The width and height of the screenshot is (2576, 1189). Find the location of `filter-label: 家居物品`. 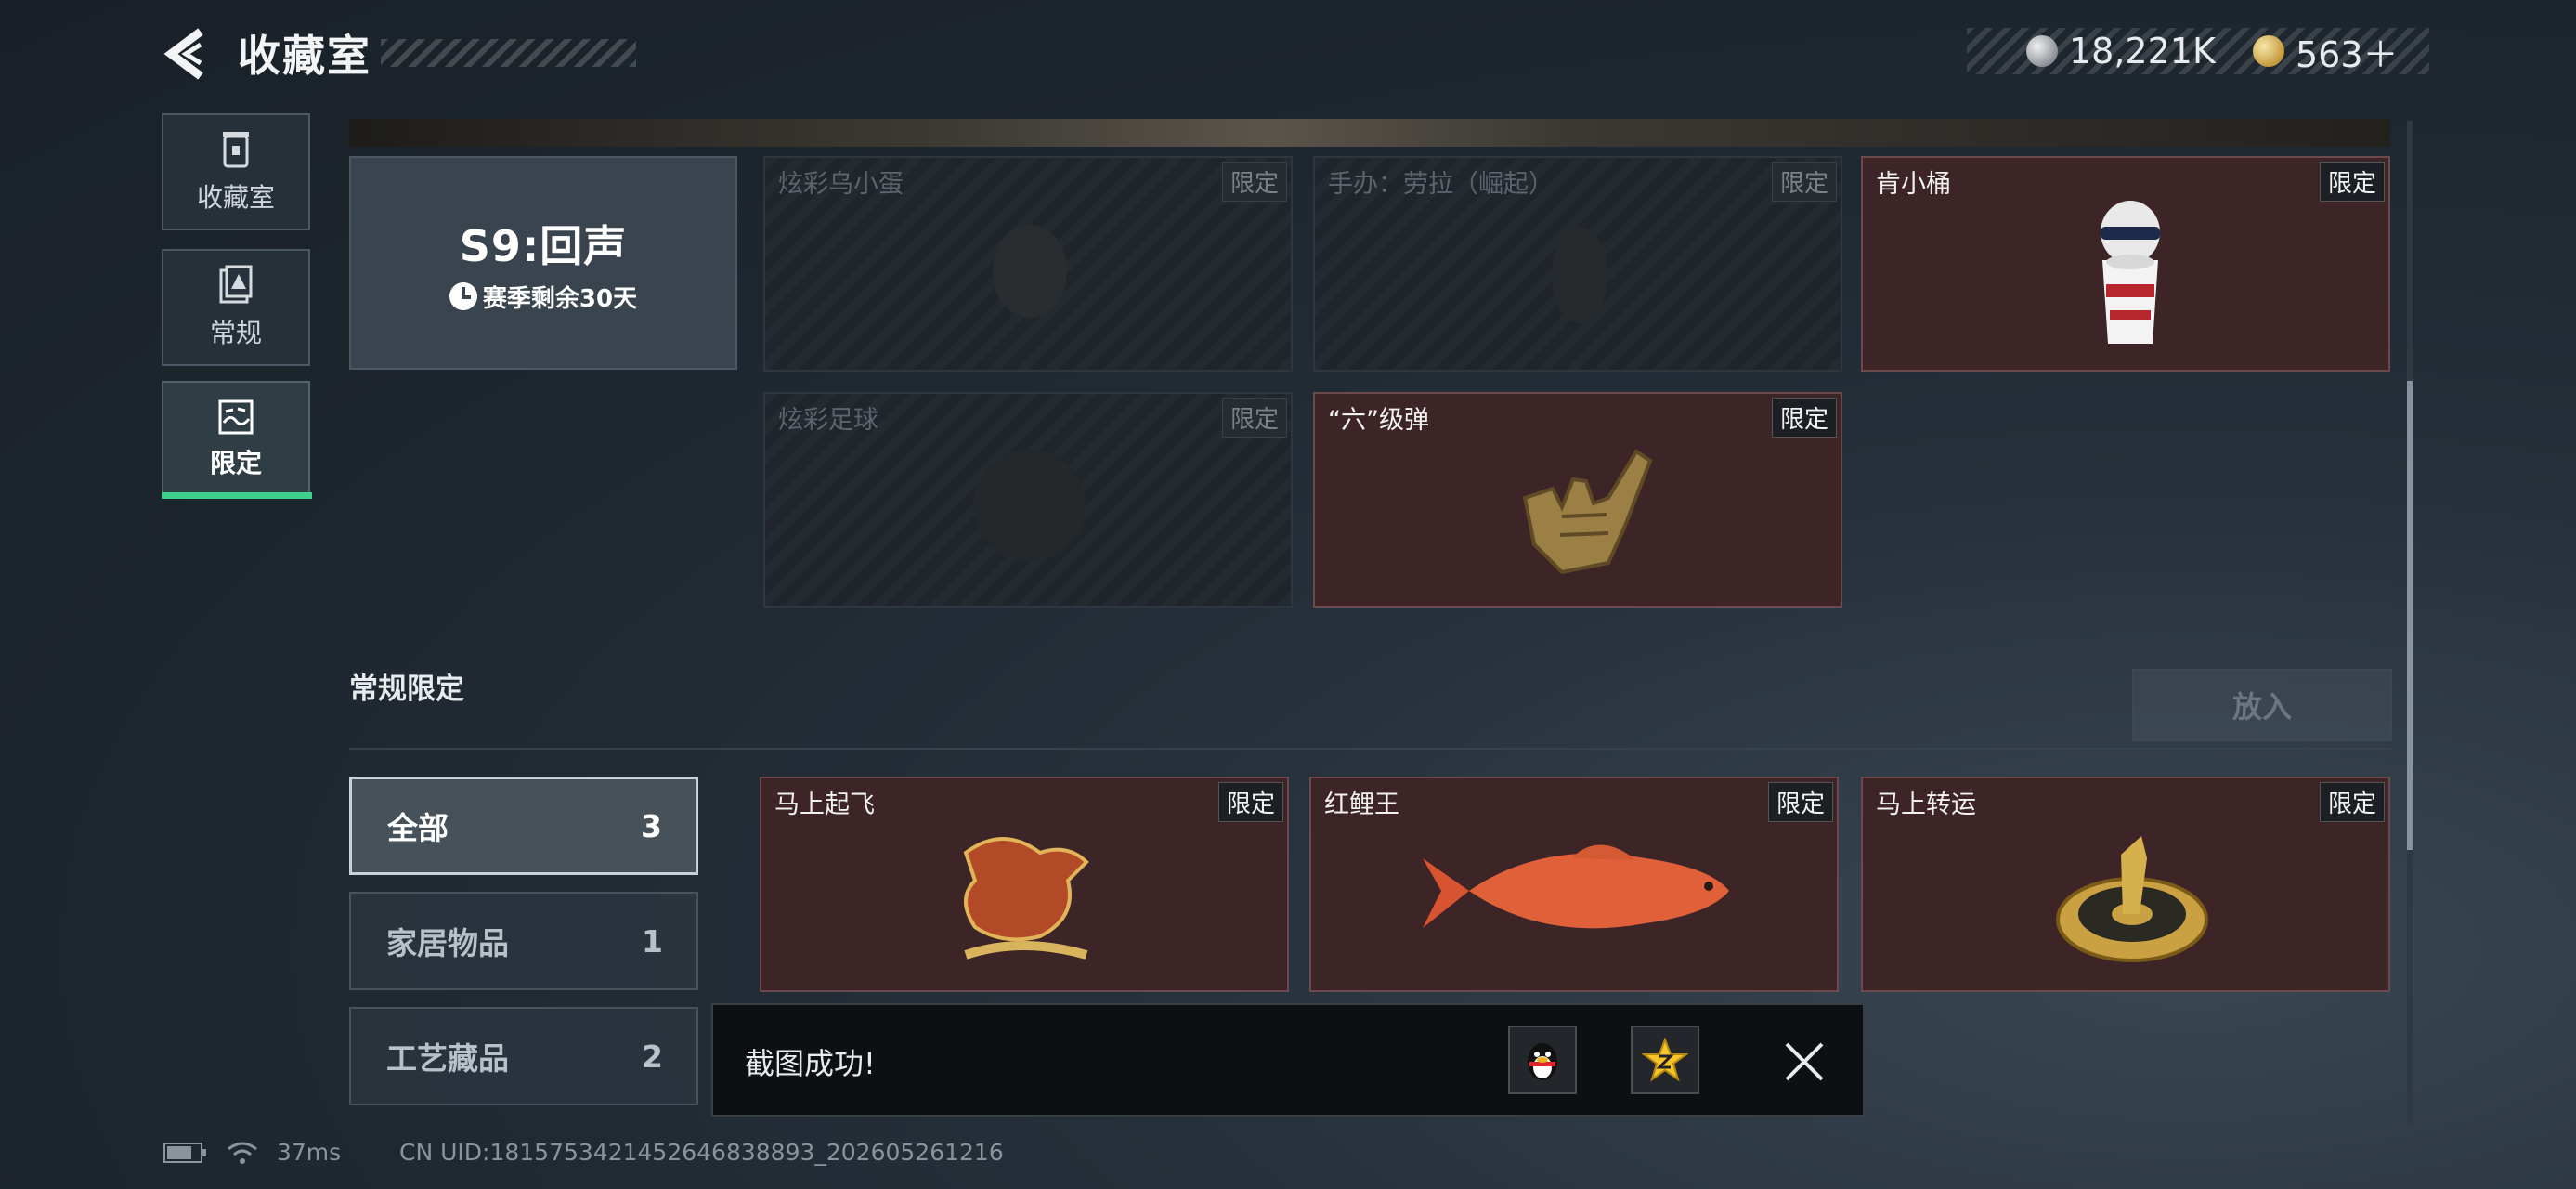

filter-label: 家居物品 is located at coordinates (448, 943).